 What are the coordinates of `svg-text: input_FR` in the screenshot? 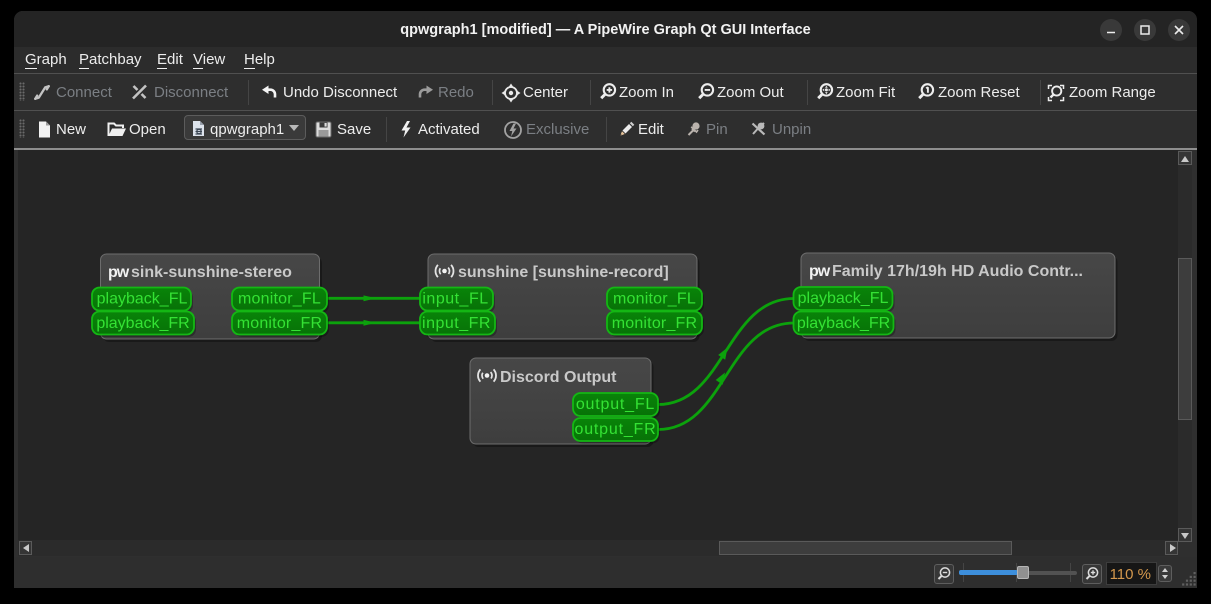 It's located at (456, 323).